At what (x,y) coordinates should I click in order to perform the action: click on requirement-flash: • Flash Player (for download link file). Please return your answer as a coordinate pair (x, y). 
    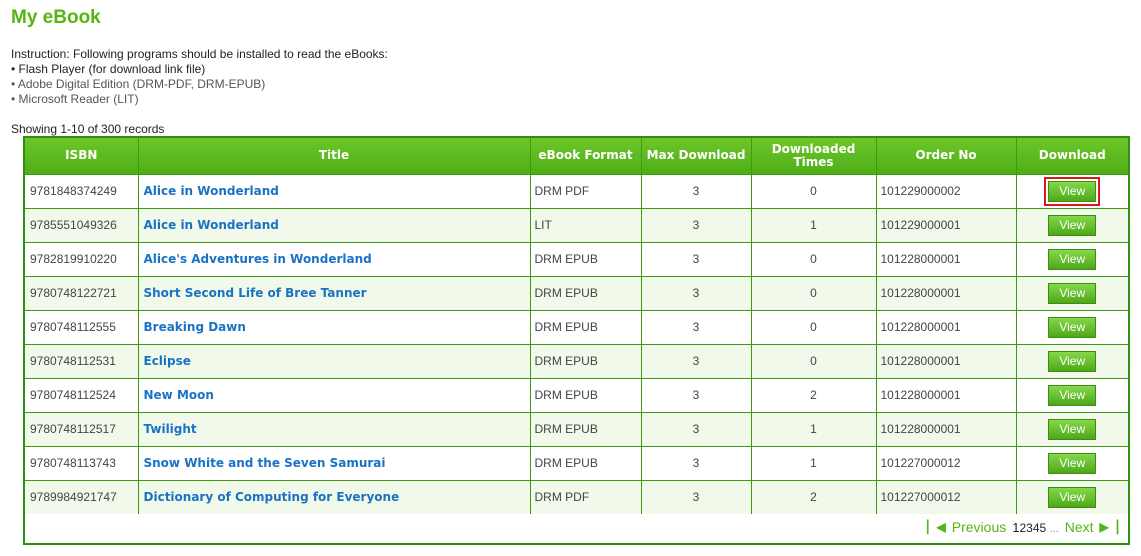
    Looking at the image, I should click on (108, 69).